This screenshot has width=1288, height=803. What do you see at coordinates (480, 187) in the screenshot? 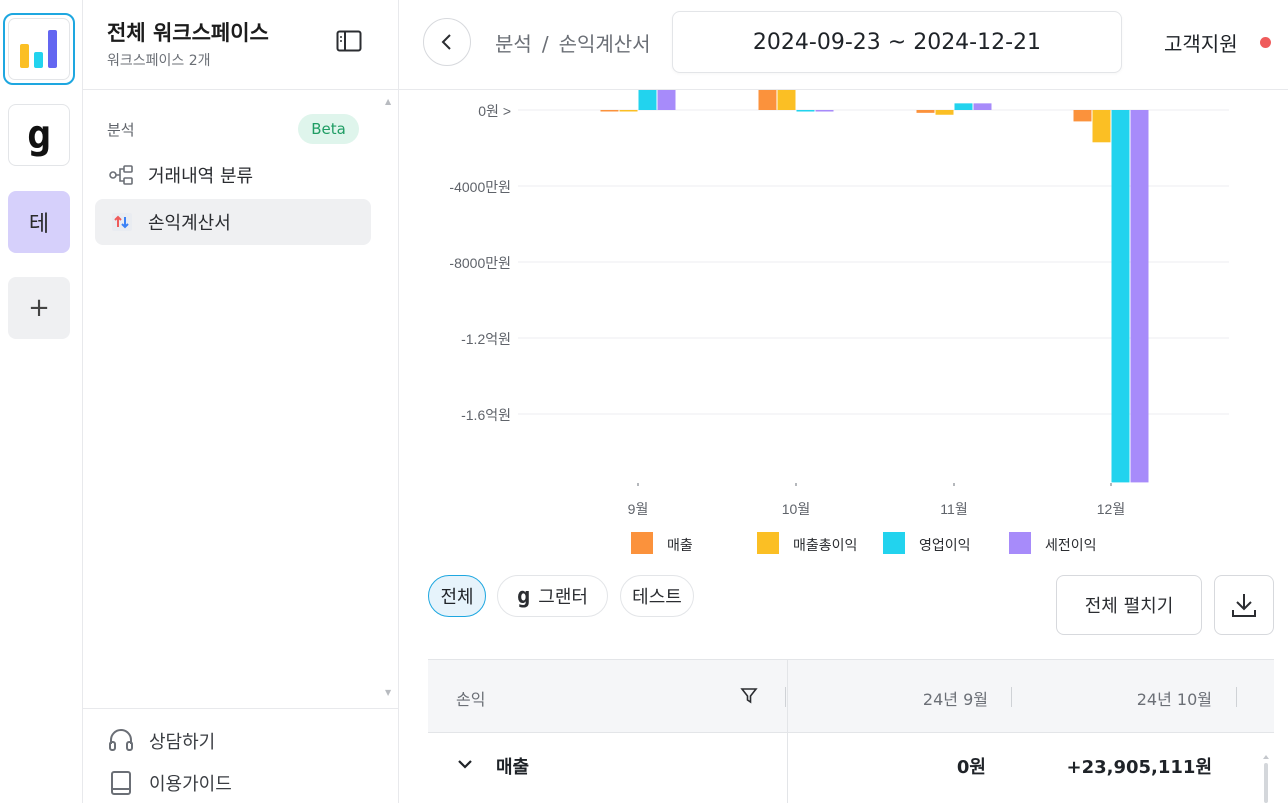
I see `y-tick-label: -4000만원` at bounding box center [480, 187].